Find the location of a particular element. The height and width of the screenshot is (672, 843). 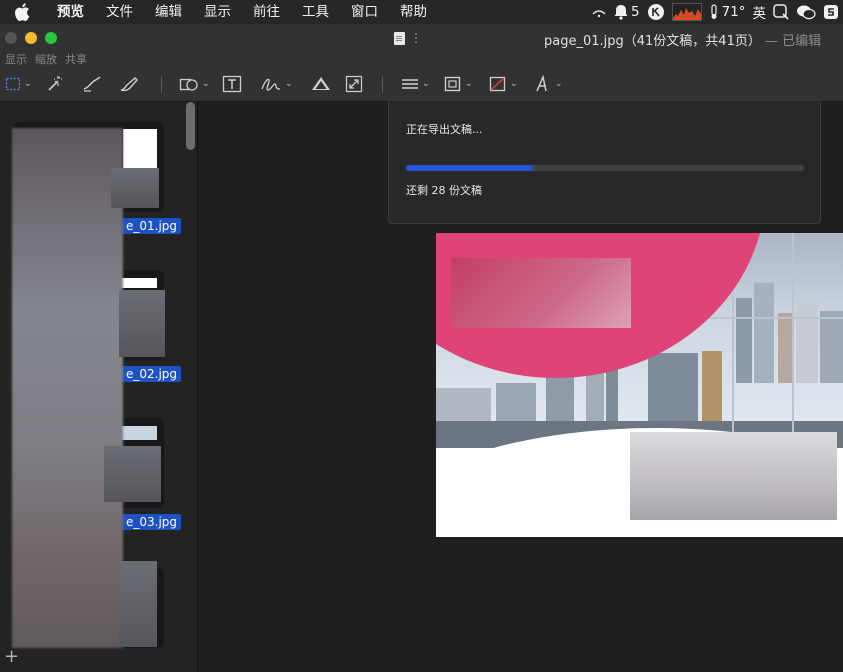

border-color-icon is located at coordinates (452, 84).